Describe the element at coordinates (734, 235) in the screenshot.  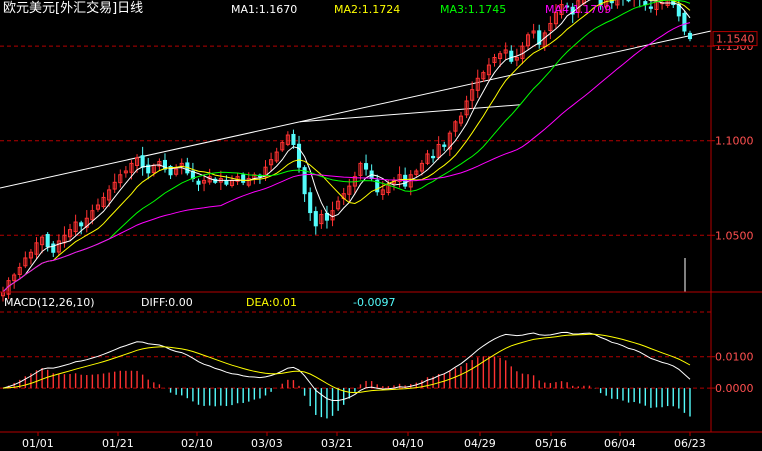
I see `price-tick-label: 1.0500` at that location.